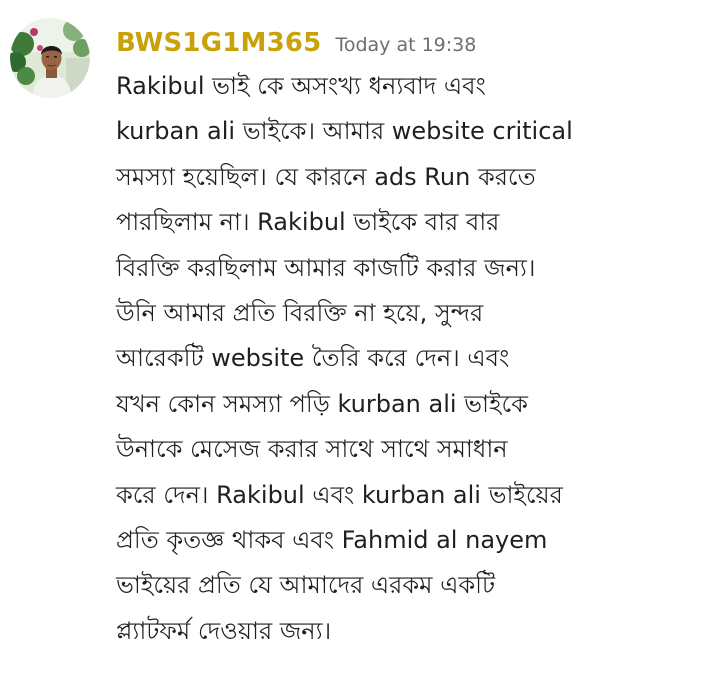 The width and height of the screenshot is (705, 679). Describe the element at coordinates (332, 539) in the screenshot. I see `message-line: প্রতি কৃতজ্ঞ থাকব এবং Fahmid al nayem` at that location.